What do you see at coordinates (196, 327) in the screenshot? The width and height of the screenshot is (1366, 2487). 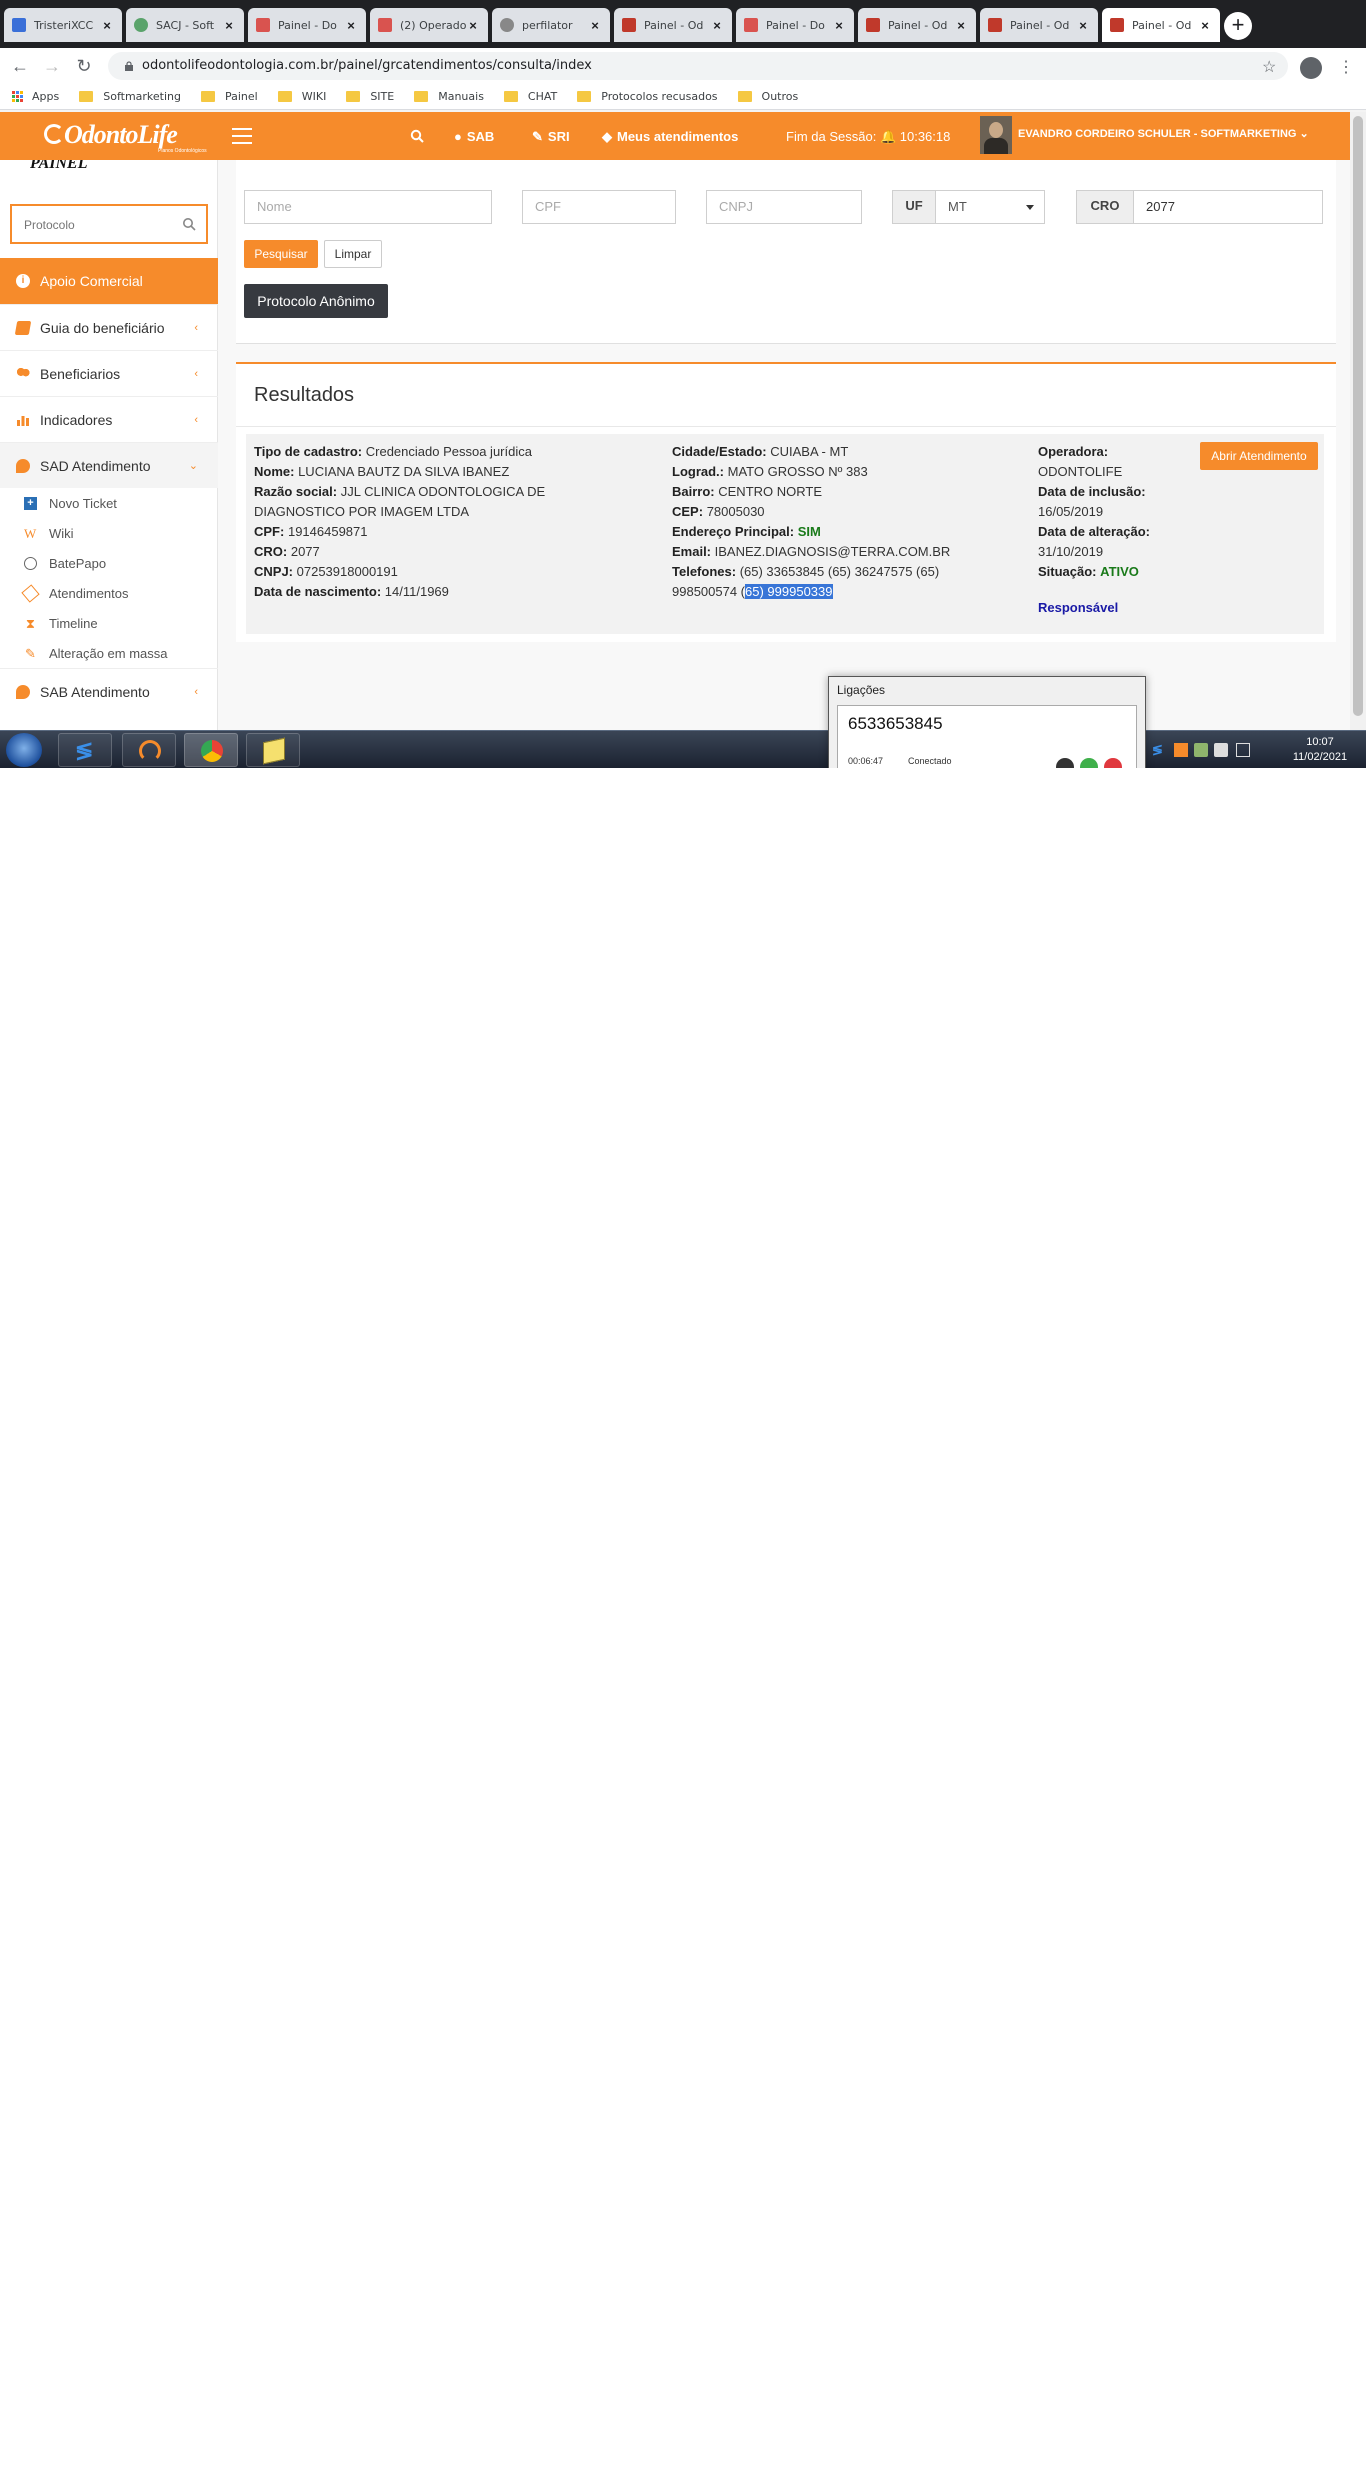 I see `chevron-left-icon: ‹` at bounding box center [196, 327].